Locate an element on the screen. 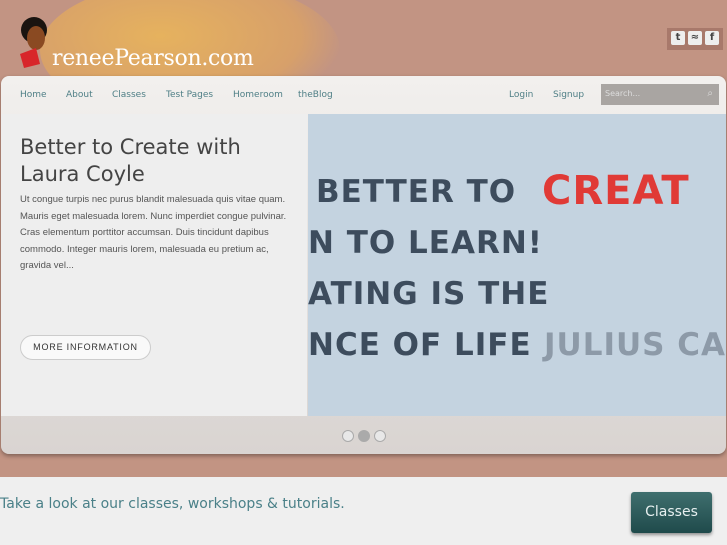 This screenshot has width=727, height=545. avatar-logo-icon is located at coordinates (33, 42).